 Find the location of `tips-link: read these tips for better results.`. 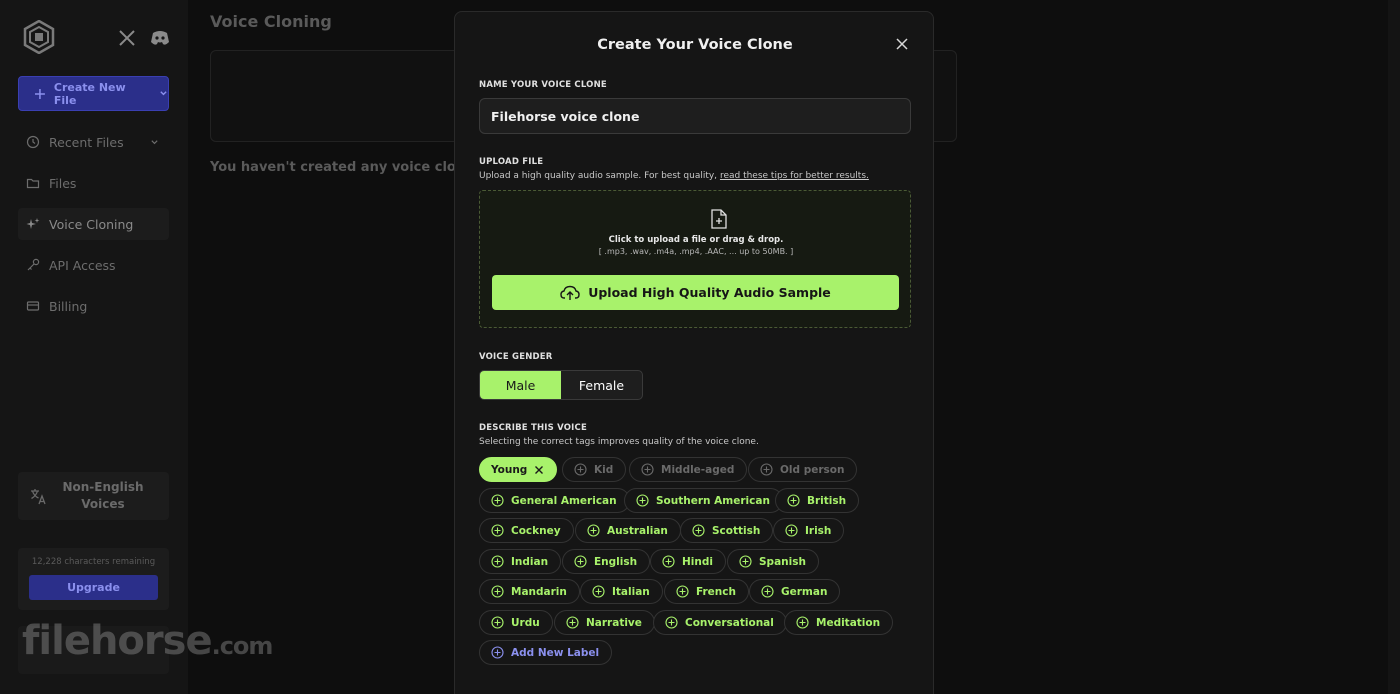

tips-link: read these tips for better results. is located at coordinates (794, 176).